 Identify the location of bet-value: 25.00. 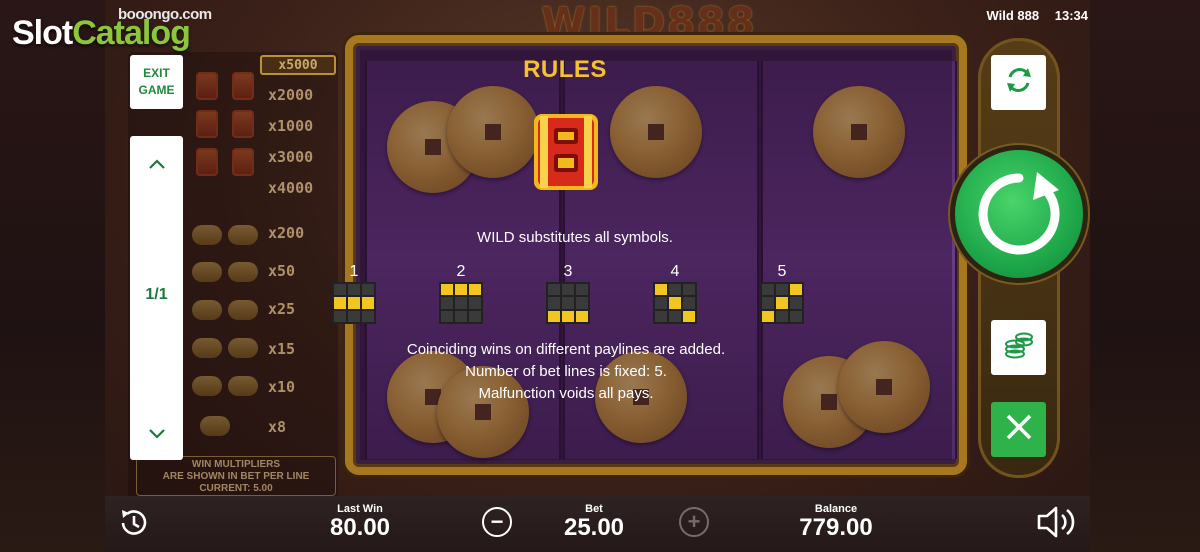
(594, 527).